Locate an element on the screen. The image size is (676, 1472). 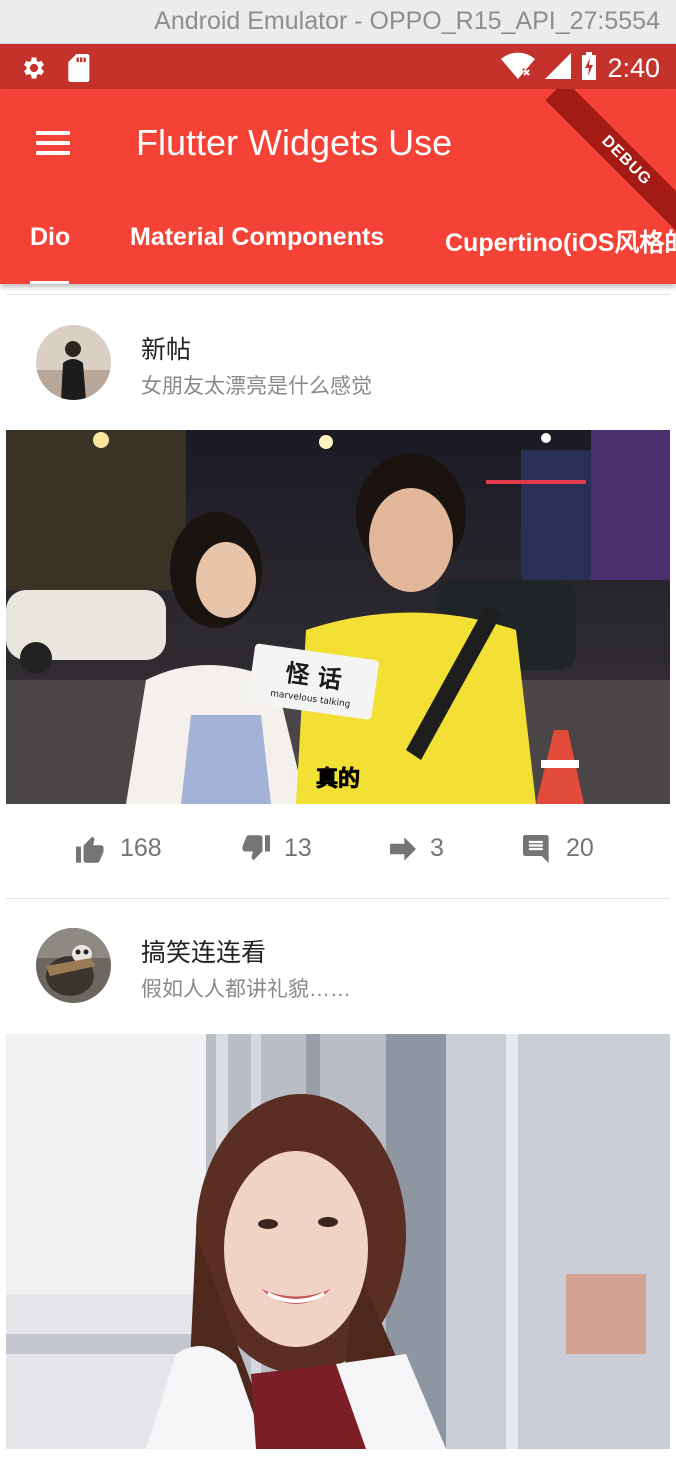
tab-material-components: Material Components is located at coordinates (257, 237).